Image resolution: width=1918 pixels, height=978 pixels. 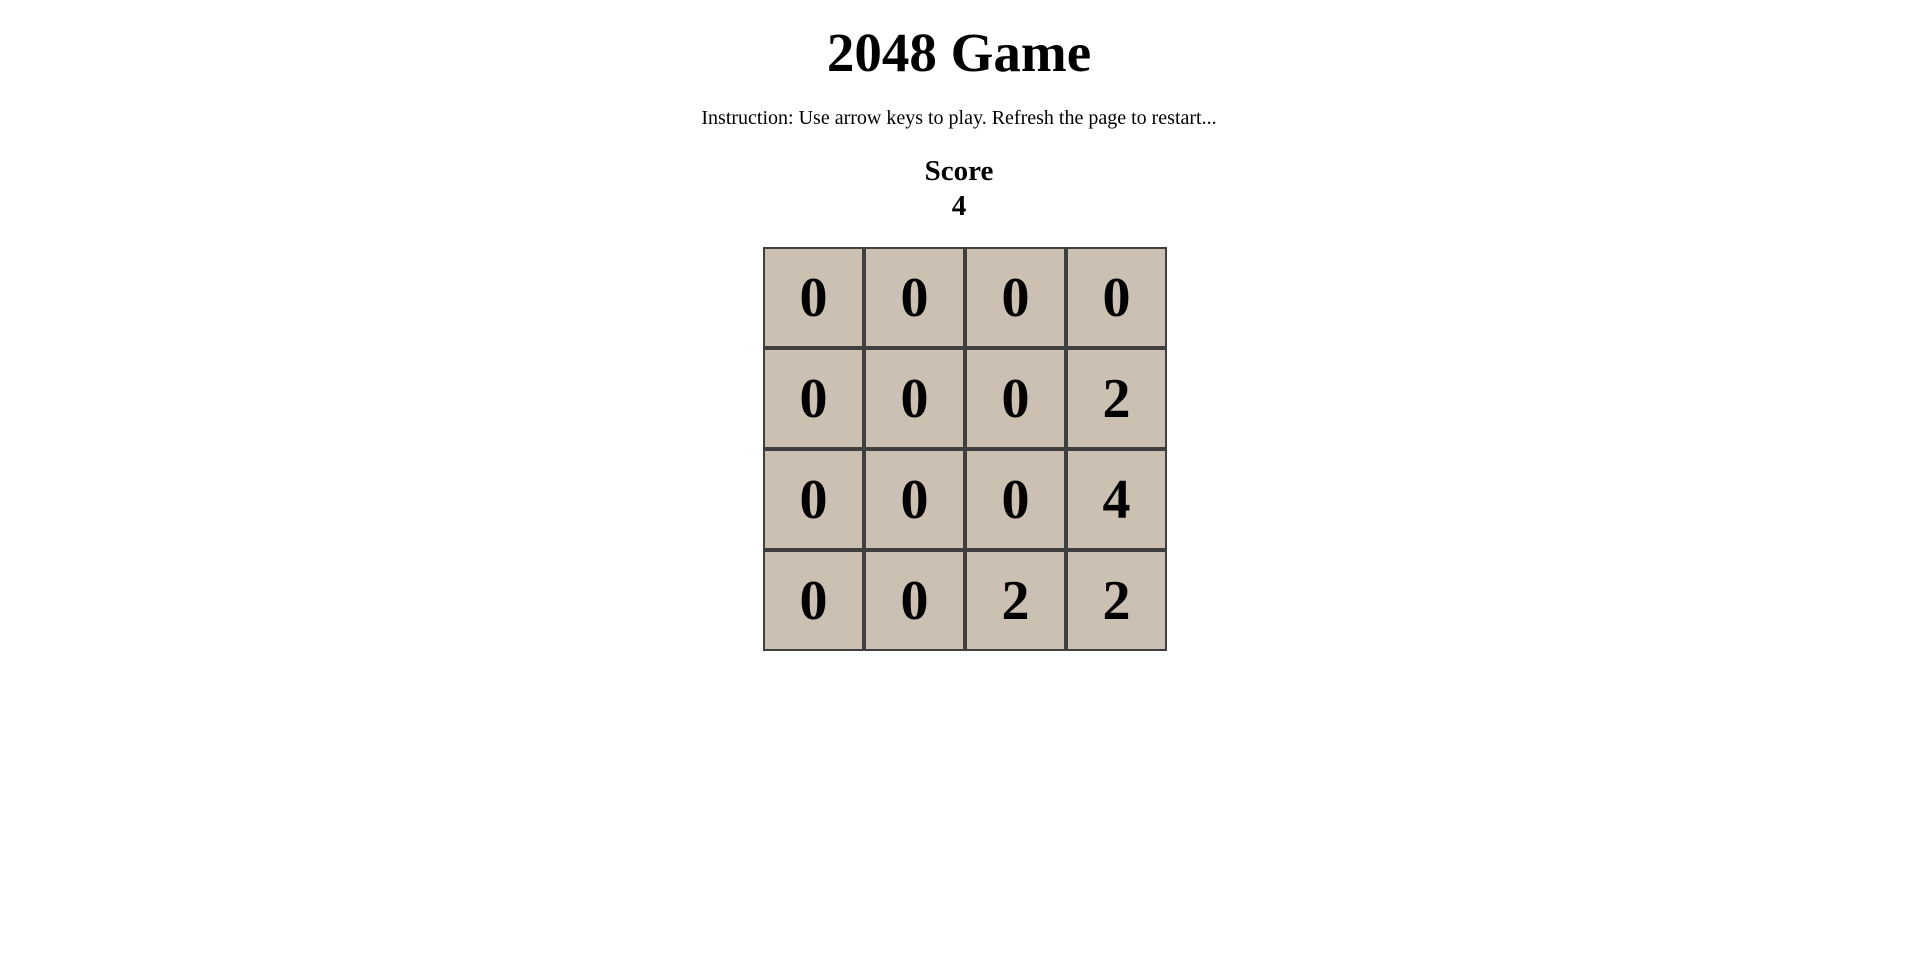 I want to click on game-board: 0 0 0 0 0 0 0 2 0 0 0 4 0 0 2 2, so click(x=965, y=449).